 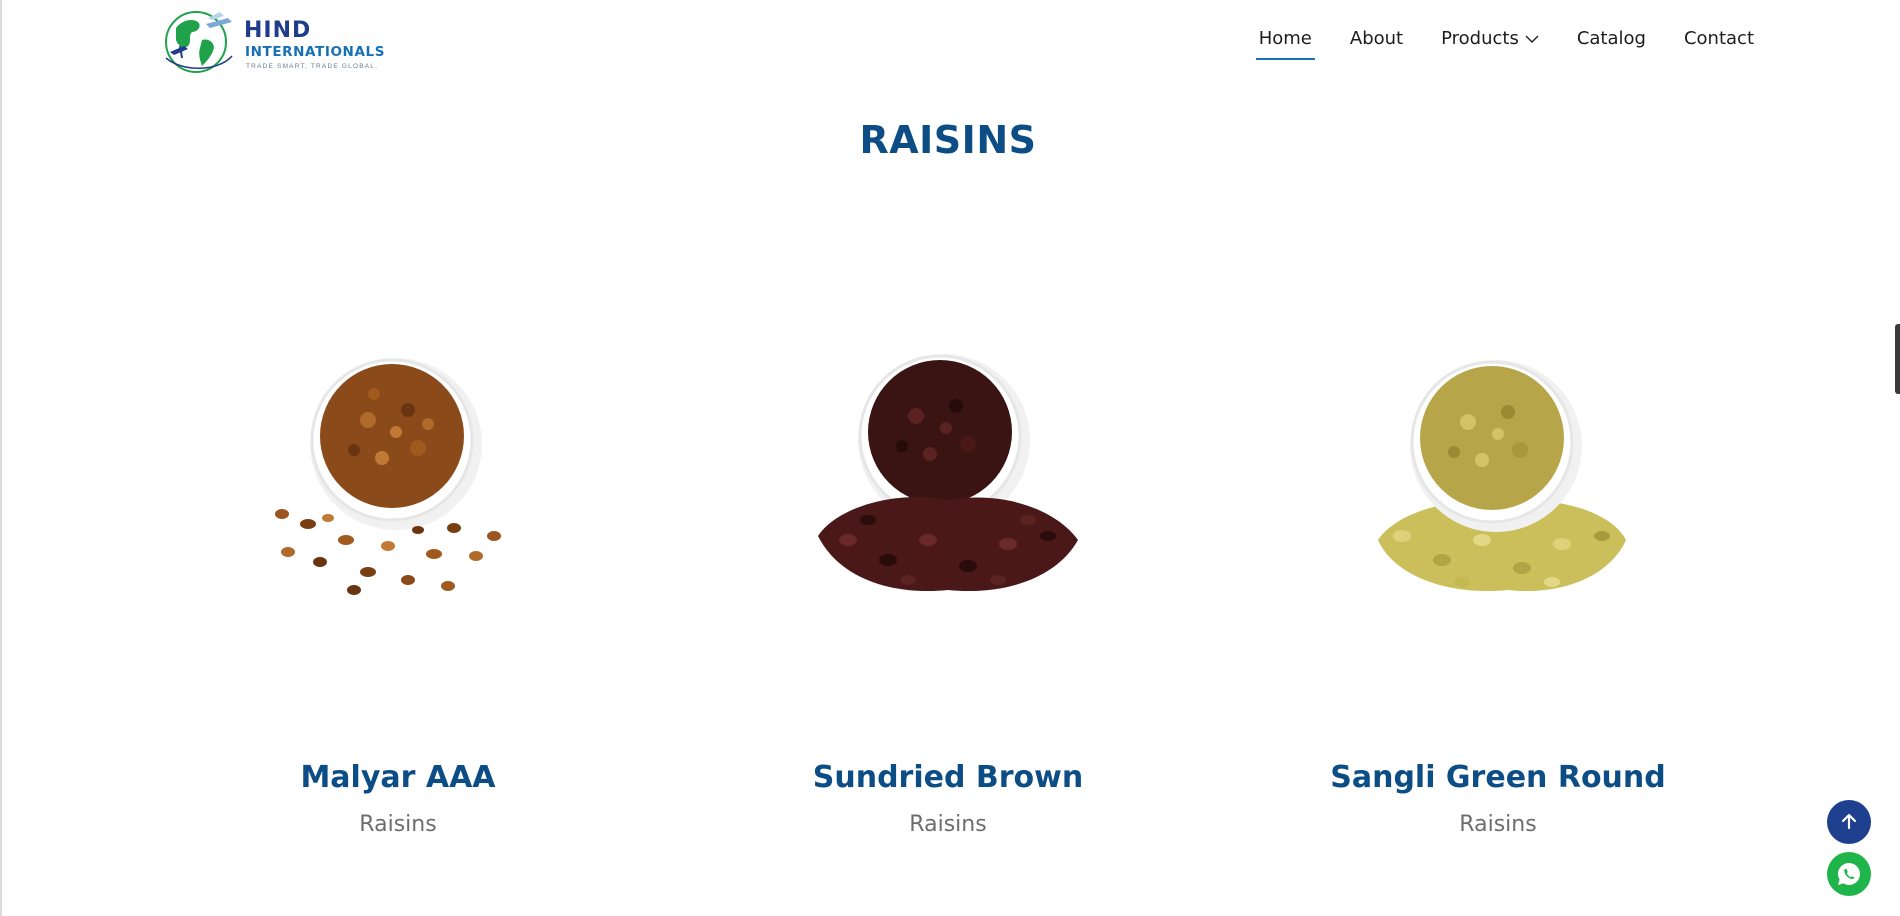 What do you see at coordinates (1897, 359) in the screenshot?
I see `scrollbar-thumb` at bounding box center [1897, 359].